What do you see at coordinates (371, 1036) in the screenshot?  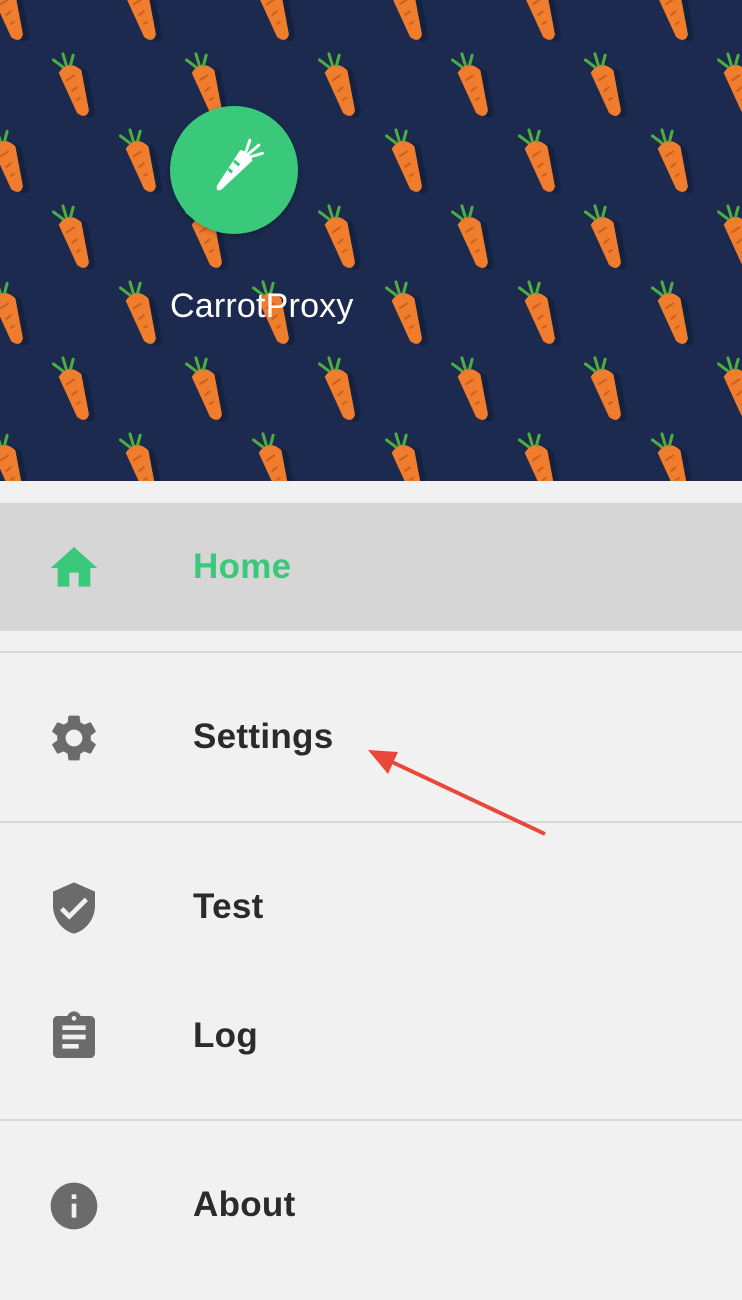 I see `nav-item-log: Log` at bounding box center [371, 1036].